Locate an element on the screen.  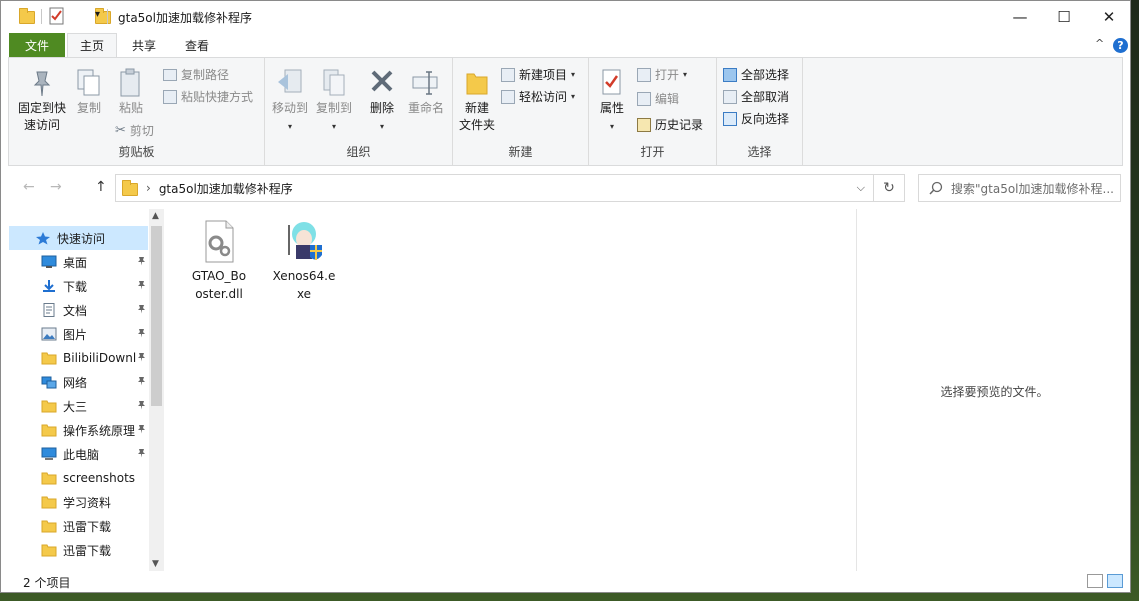
close-button: ✕ is located at coordinates (1108, 16).